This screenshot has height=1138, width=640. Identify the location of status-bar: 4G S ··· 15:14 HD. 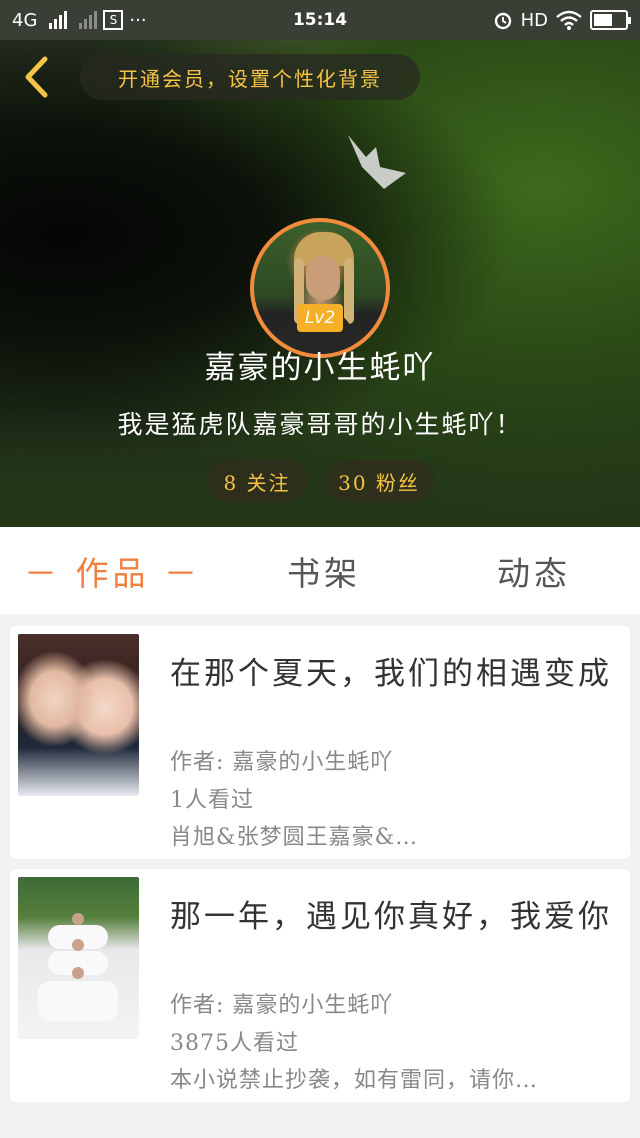
(320, 20).